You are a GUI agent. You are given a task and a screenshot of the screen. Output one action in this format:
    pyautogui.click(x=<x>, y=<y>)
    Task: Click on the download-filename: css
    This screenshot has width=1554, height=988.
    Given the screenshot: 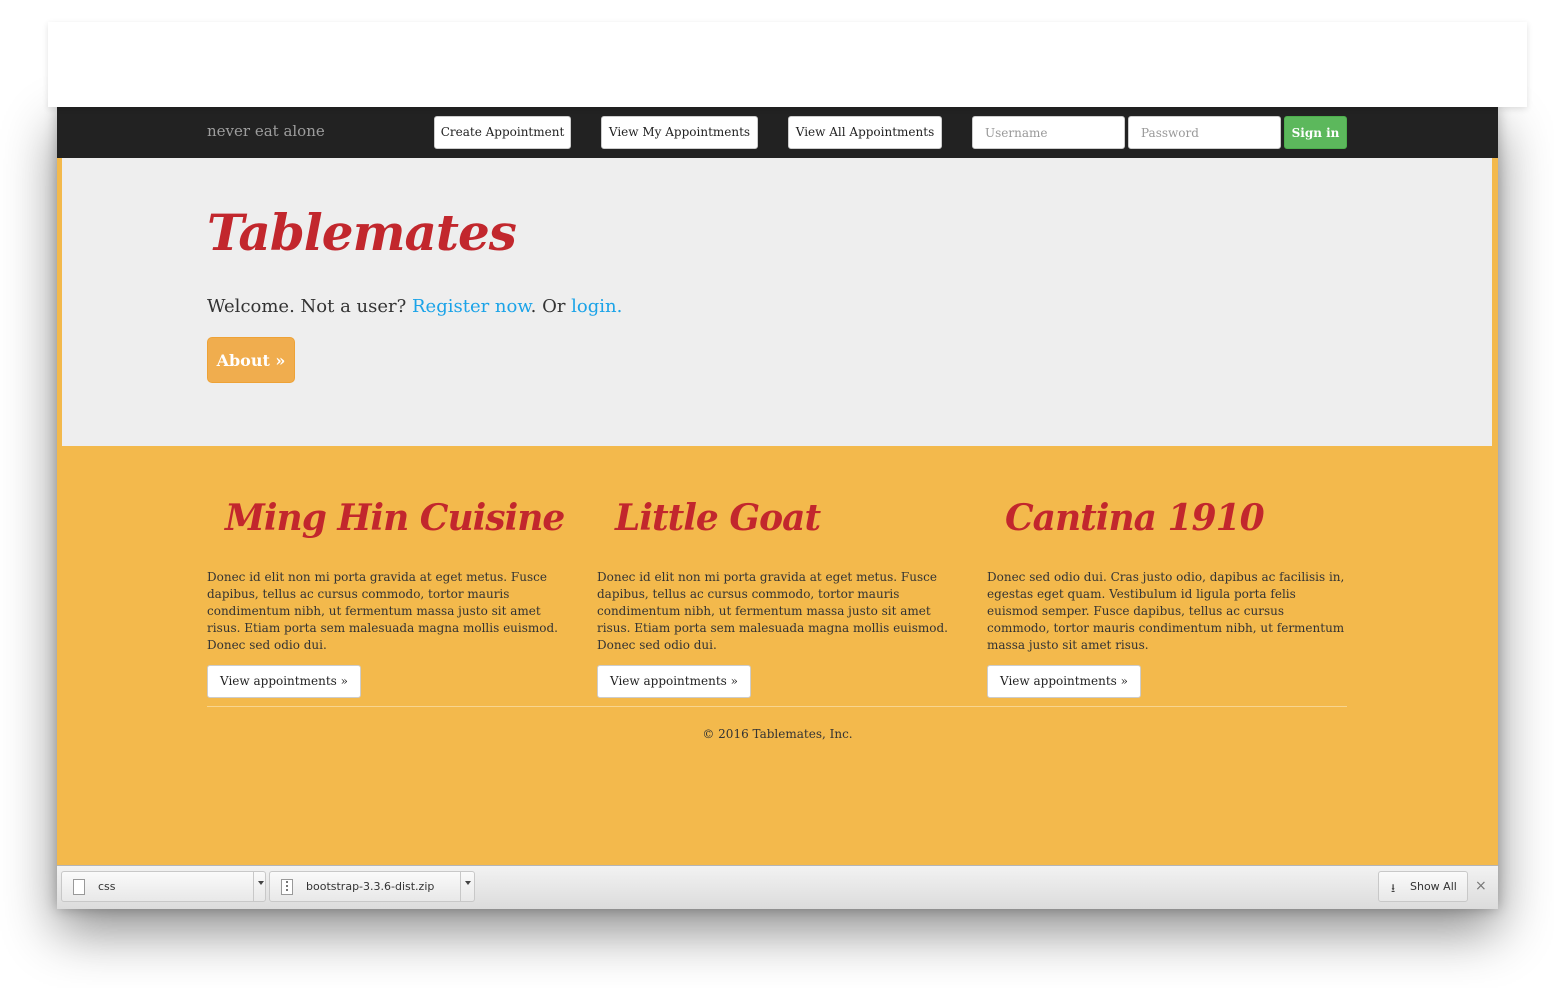 What is the action you would take?
    pyautogui.click(x=107, y=886)
    